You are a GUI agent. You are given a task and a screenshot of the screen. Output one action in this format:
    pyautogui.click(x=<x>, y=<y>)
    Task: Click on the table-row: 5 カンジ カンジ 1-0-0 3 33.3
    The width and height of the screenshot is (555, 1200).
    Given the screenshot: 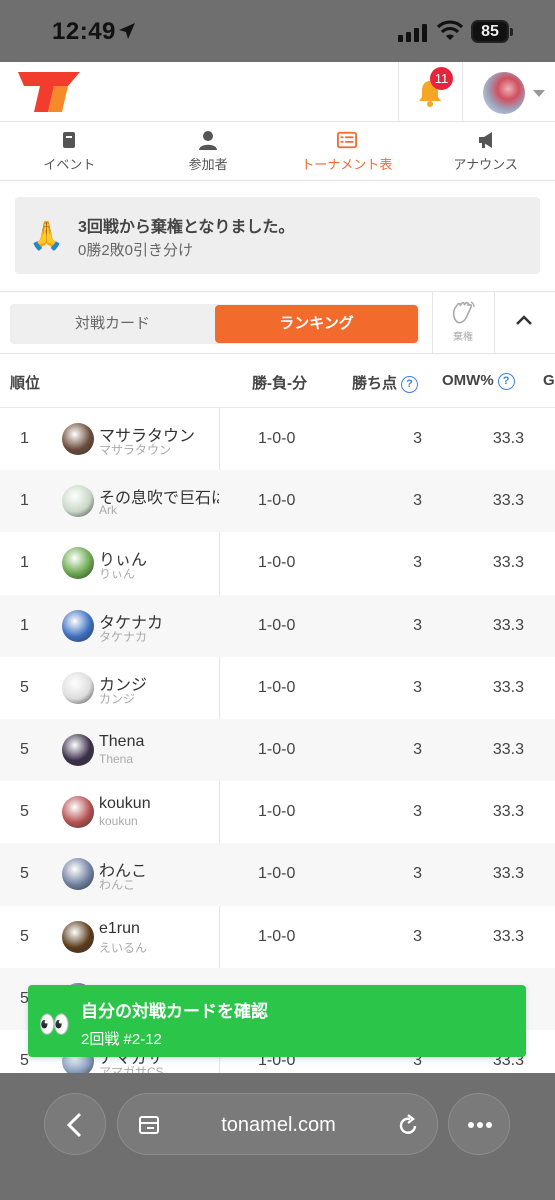 What is the action you would take?
    pyautogui.click(x=277, y=688)
    